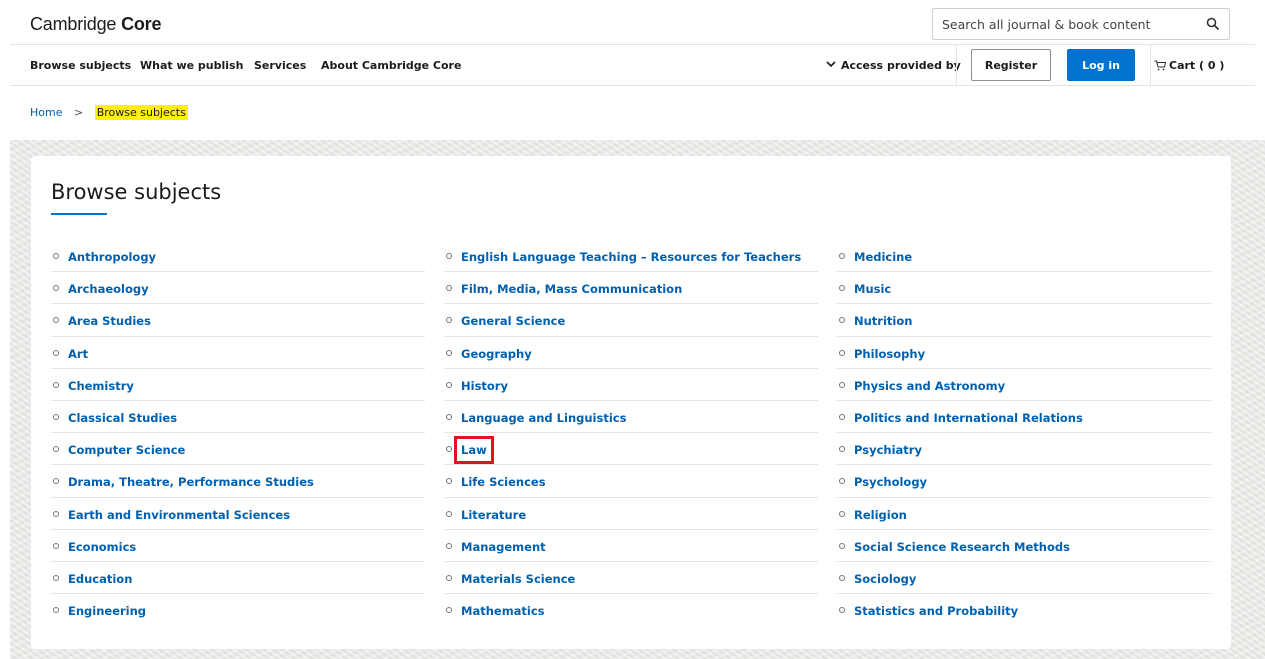  Describe the element at coordinates (518, 579) in the screenshot. I see `subject-link-materials-science: Materials Science` at that location.